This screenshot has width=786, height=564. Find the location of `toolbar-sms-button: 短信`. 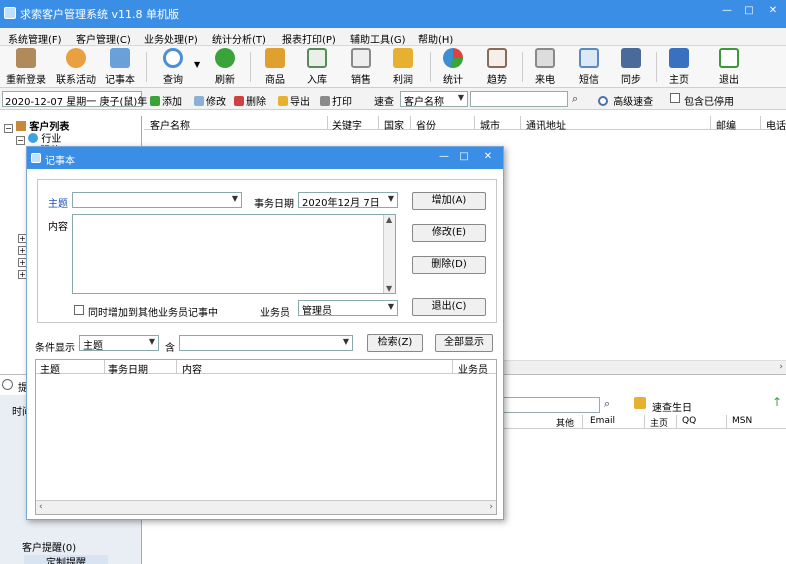

toolbar-sms-button: 短信 is located at coordinates (589, 67).